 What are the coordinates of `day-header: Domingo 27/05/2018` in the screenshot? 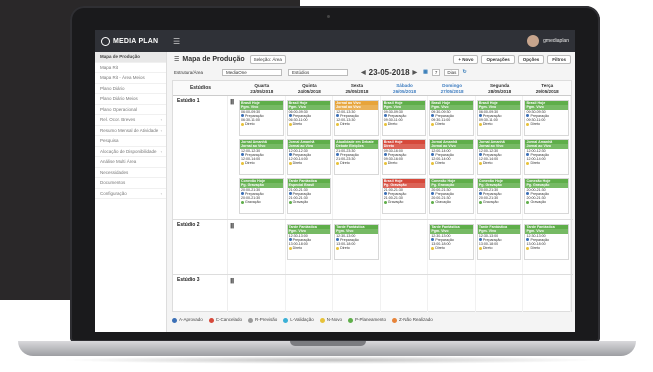 It's located at (452, 88).